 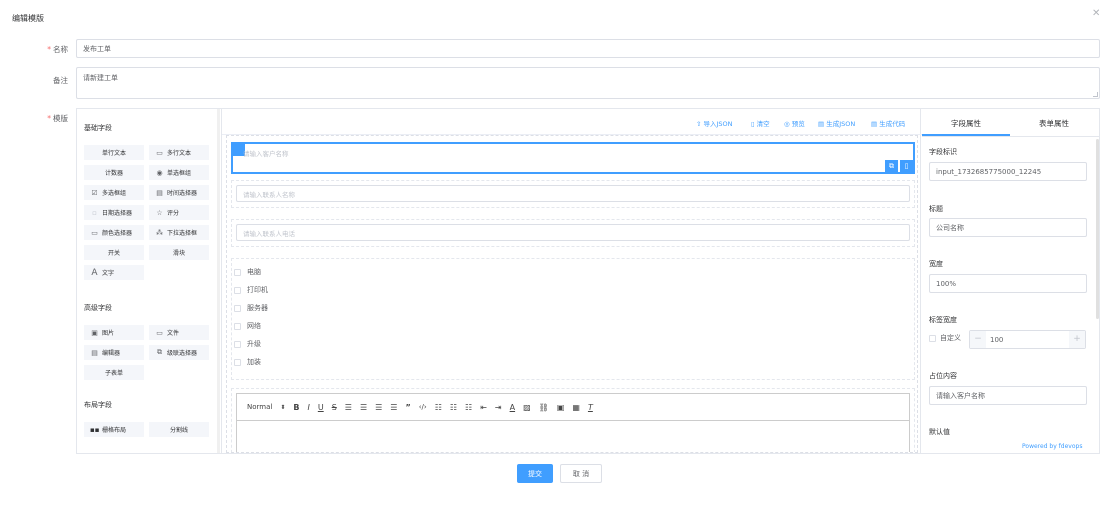 I want to click on checkbox-option: 网络, so click(x=574, y=326).